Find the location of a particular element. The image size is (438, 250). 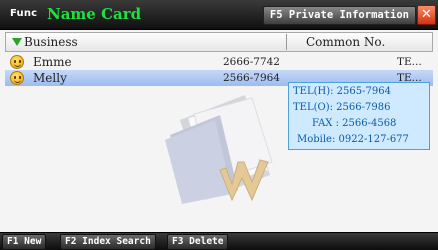

column-divider is located at coordinates (286, 42).